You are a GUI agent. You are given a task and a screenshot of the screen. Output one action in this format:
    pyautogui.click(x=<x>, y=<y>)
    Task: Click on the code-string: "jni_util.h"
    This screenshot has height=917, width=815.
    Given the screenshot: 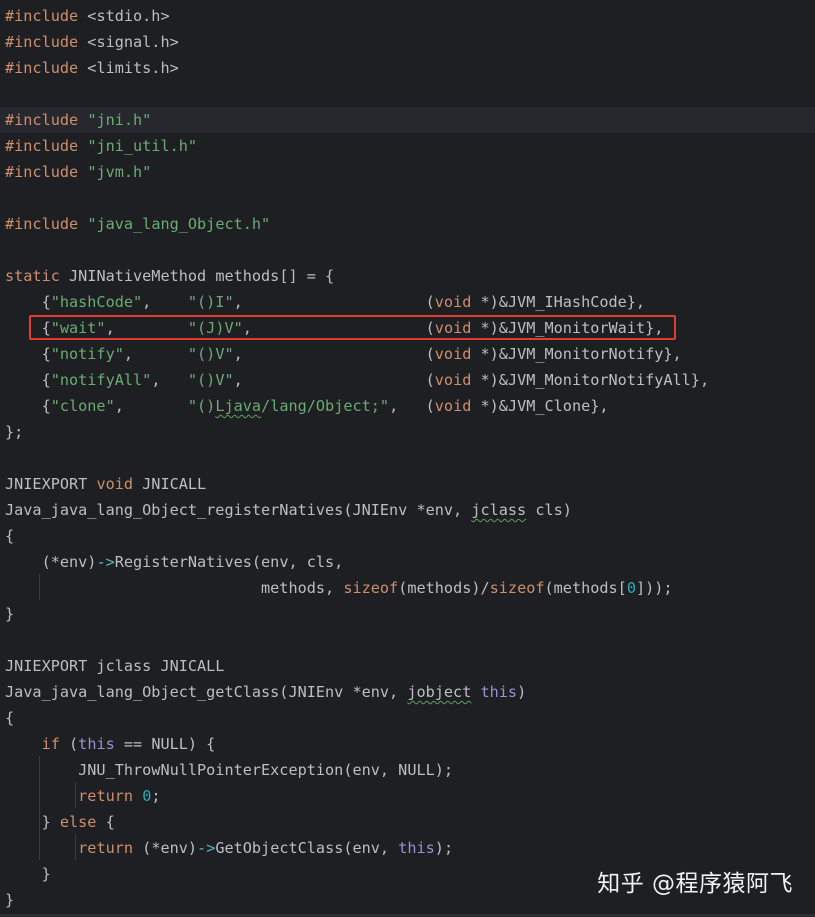 What is the action you would take?
    pyautogui.click(x=142, y=146)
    